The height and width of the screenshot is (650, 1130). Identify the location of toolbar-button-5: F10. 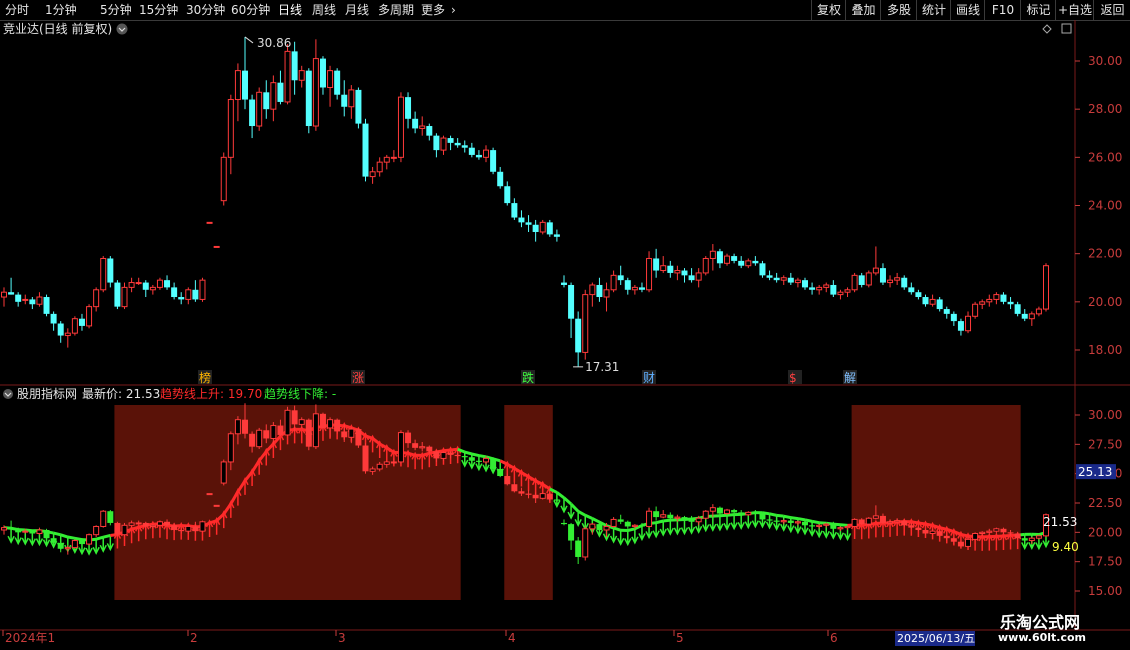
(1002, 10).